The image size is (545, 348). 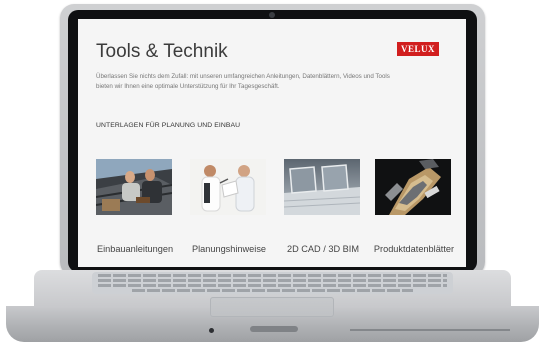 I want to click on card-2d-cad-3d-bim: 2D CAD / 3D BIM, so click(x=322, y=206).